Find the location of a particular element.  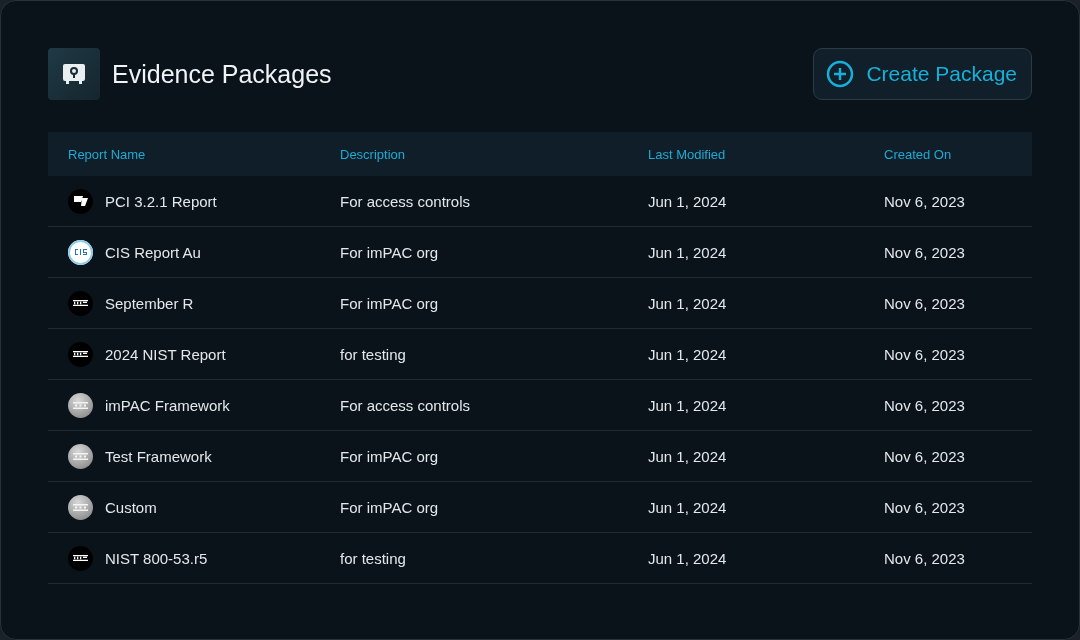

page-title: Evidence Packages is located at coordinates (222, 74).